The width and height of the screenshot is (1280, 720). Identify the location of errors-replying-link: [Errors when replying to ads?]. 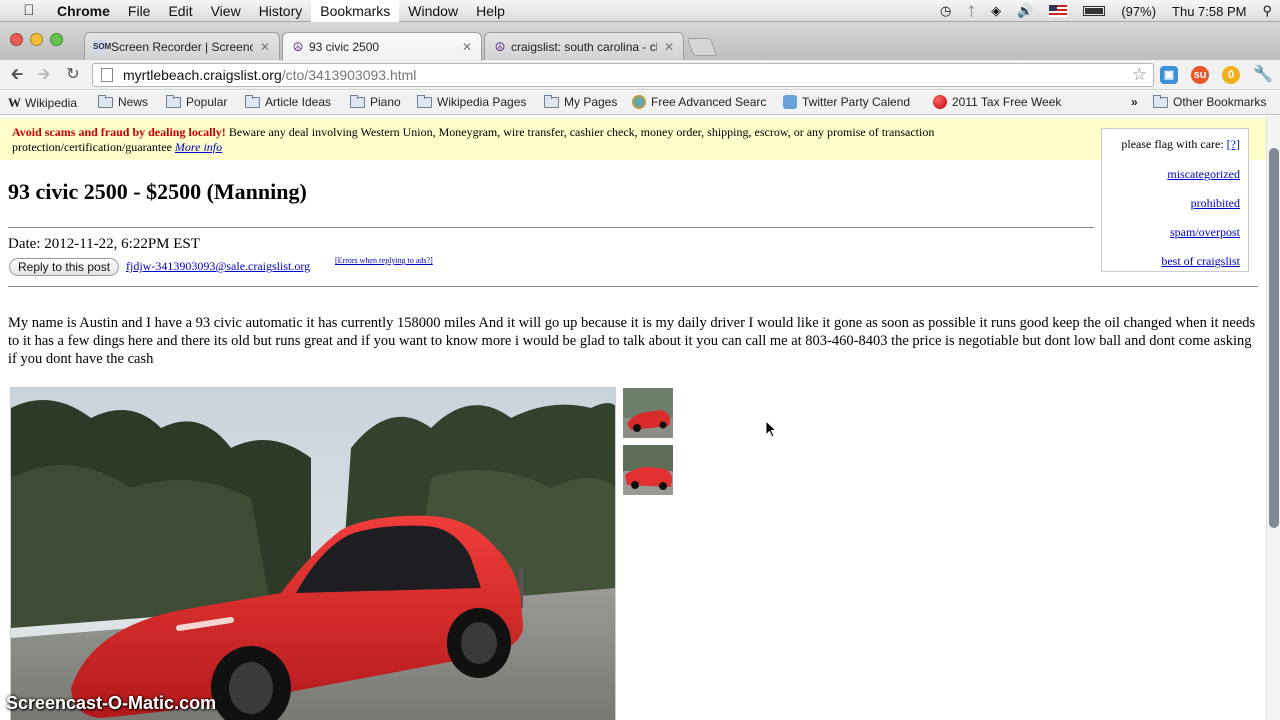
(384, 260).